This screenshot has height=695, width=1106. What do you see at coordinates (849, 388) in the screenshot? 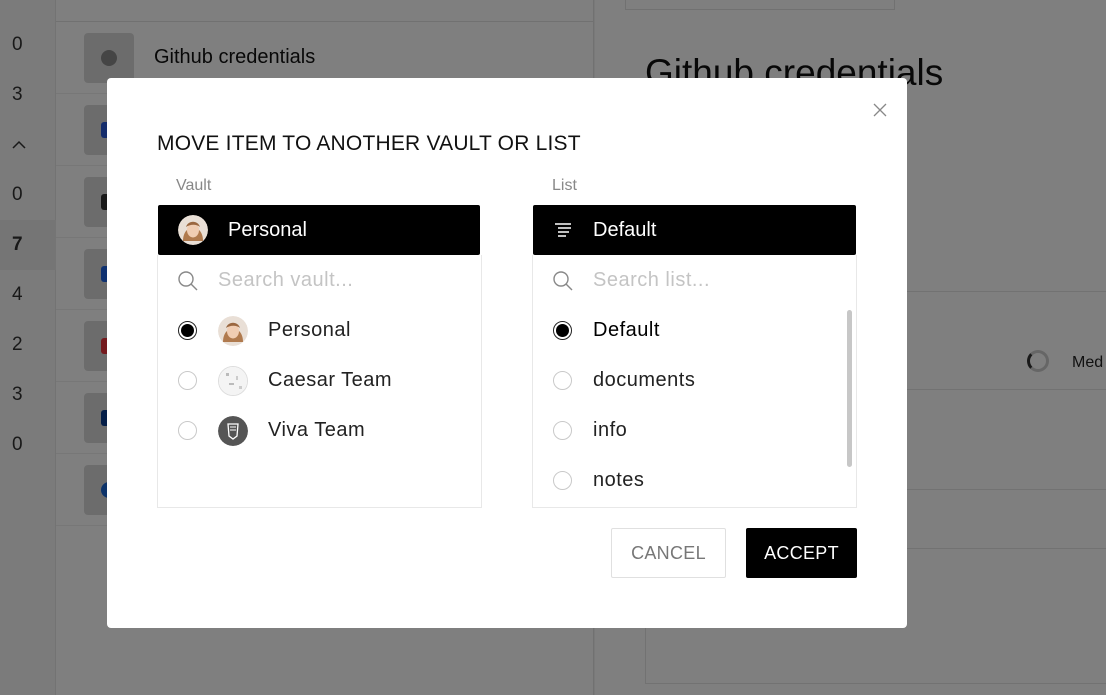
I see `list-scrollbar` at bounding box center [849, 388].